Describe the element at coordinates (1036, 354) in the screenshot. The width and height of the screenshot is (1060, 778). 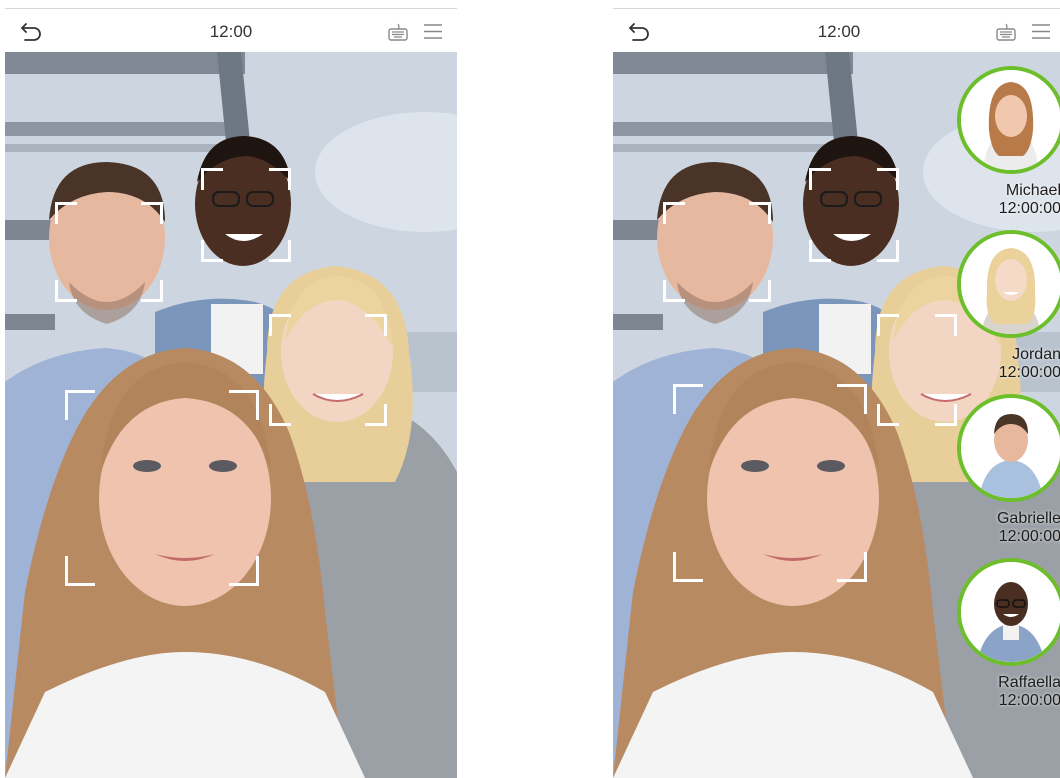
I see `person-name: Jordan` at that location.